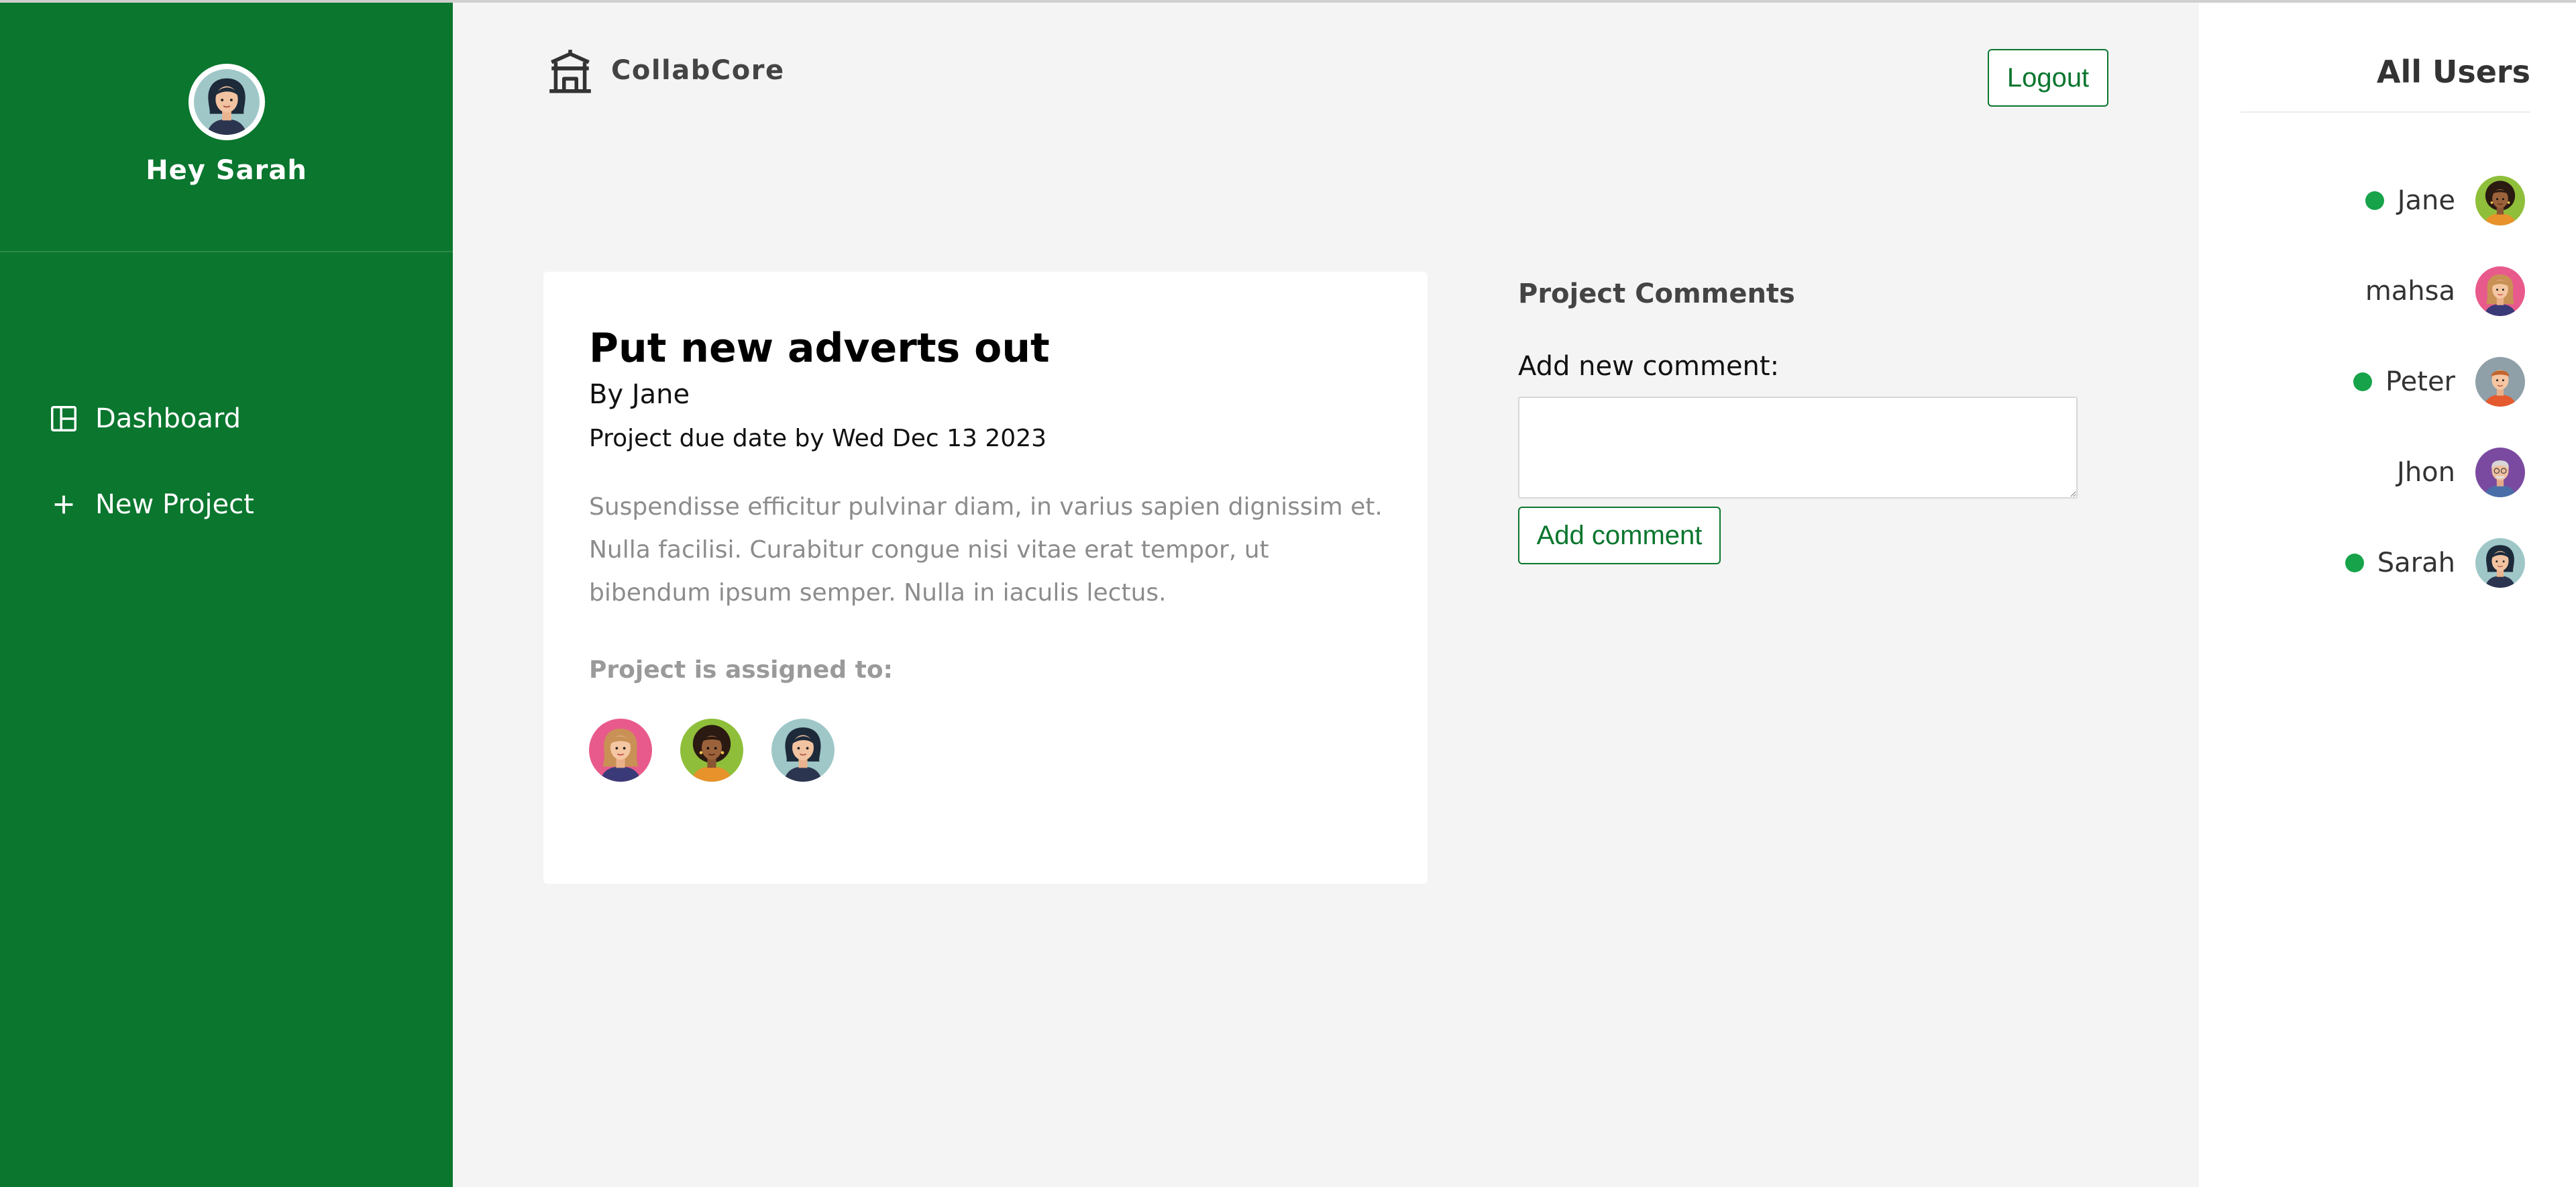  What do you see at coordinates (1649, 366) in the screenshot?
I see `comment-label: Add new comment:` at bounding box center [1649, 366].